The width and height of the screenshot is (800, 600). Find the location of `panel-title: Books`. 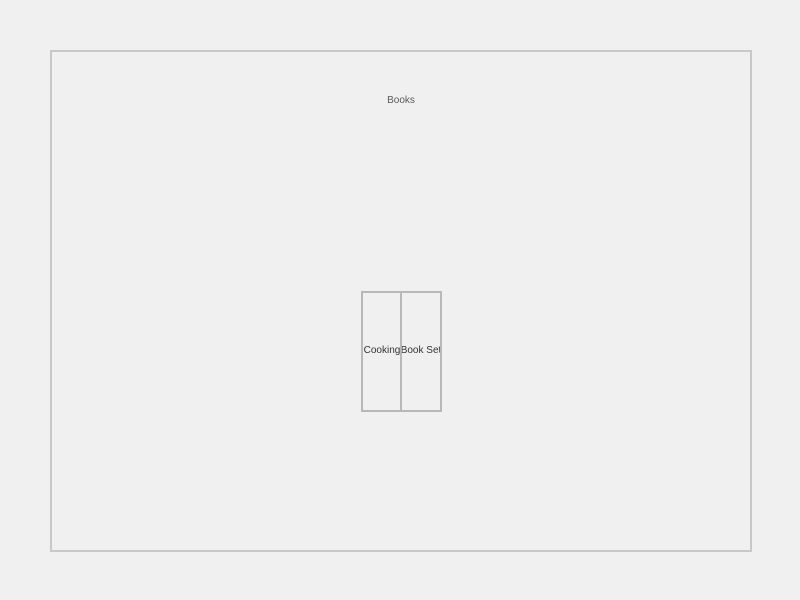

panel-title: Books is located at coordinates (401, 100).